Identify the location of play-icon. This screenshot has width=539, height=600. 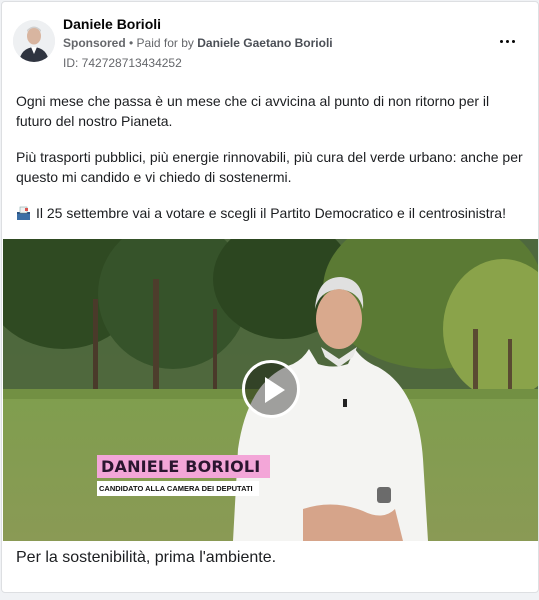
(271, 389).